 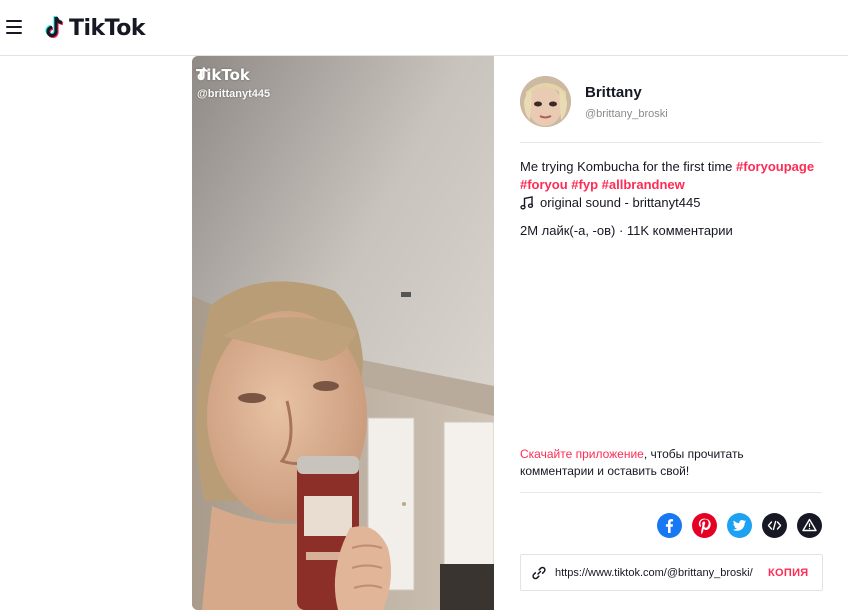 I want to click on embed-icon, so click(x=774, y=525).